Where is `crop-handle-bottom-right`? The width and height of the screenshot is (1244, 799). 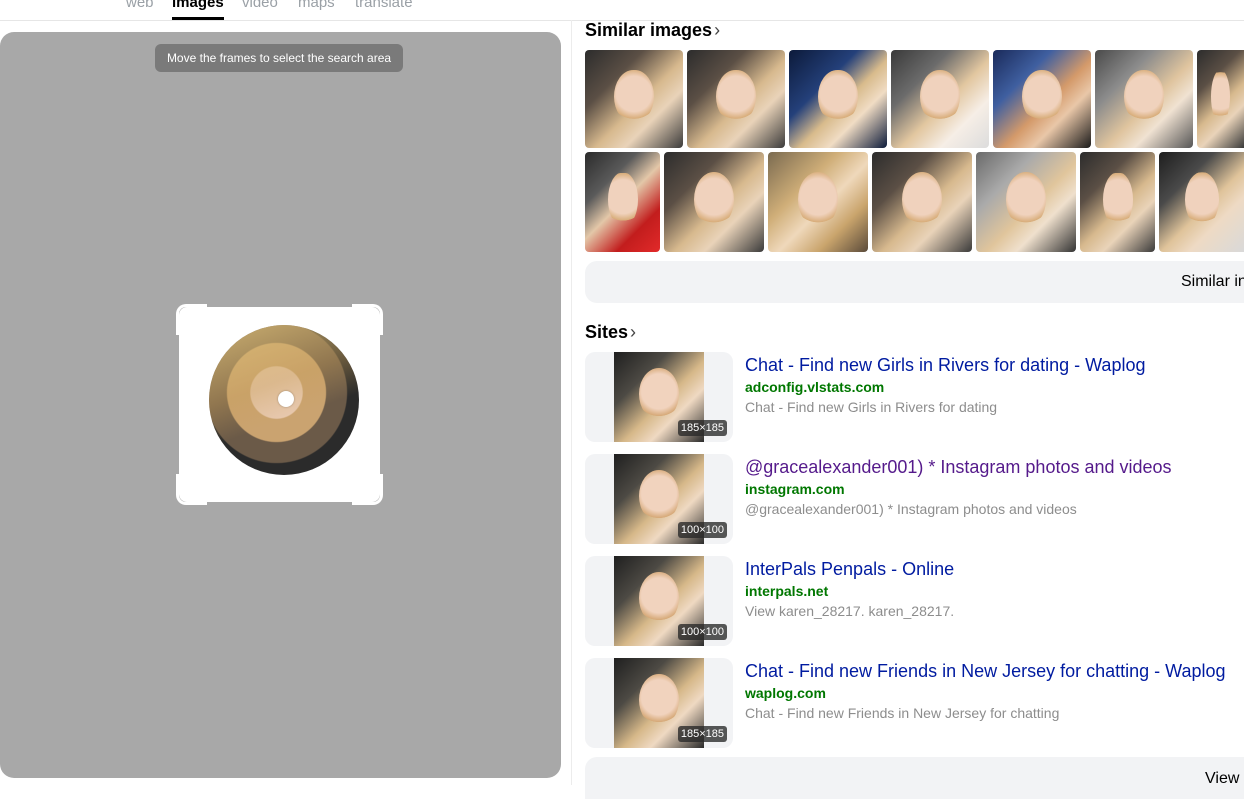
crop-handle-bottom-right is located at coordinates (367, 489).